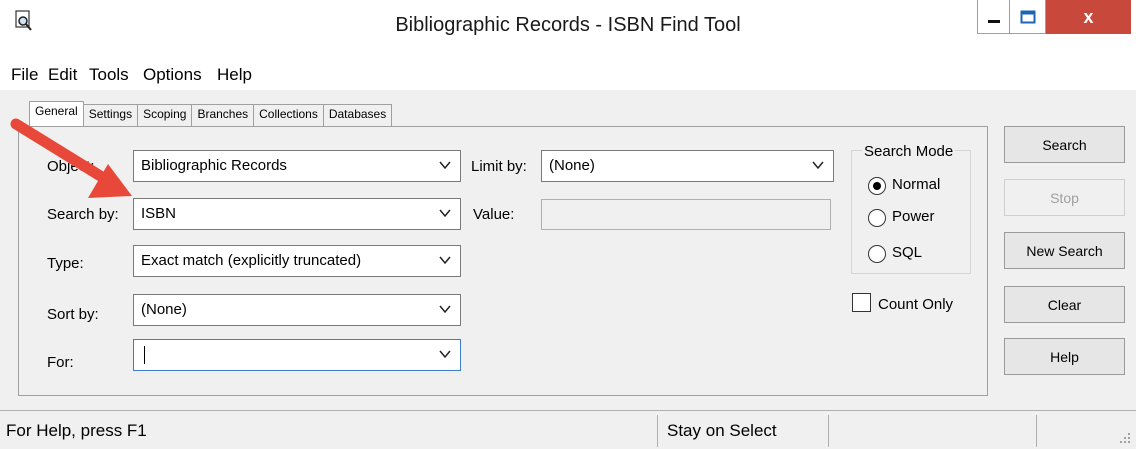 The height and width of the screenshot is (449, 1136). Describe the element at coordinates (909, 151) in the screenshot. I see `search-mode-title: Search Mode` at that location.